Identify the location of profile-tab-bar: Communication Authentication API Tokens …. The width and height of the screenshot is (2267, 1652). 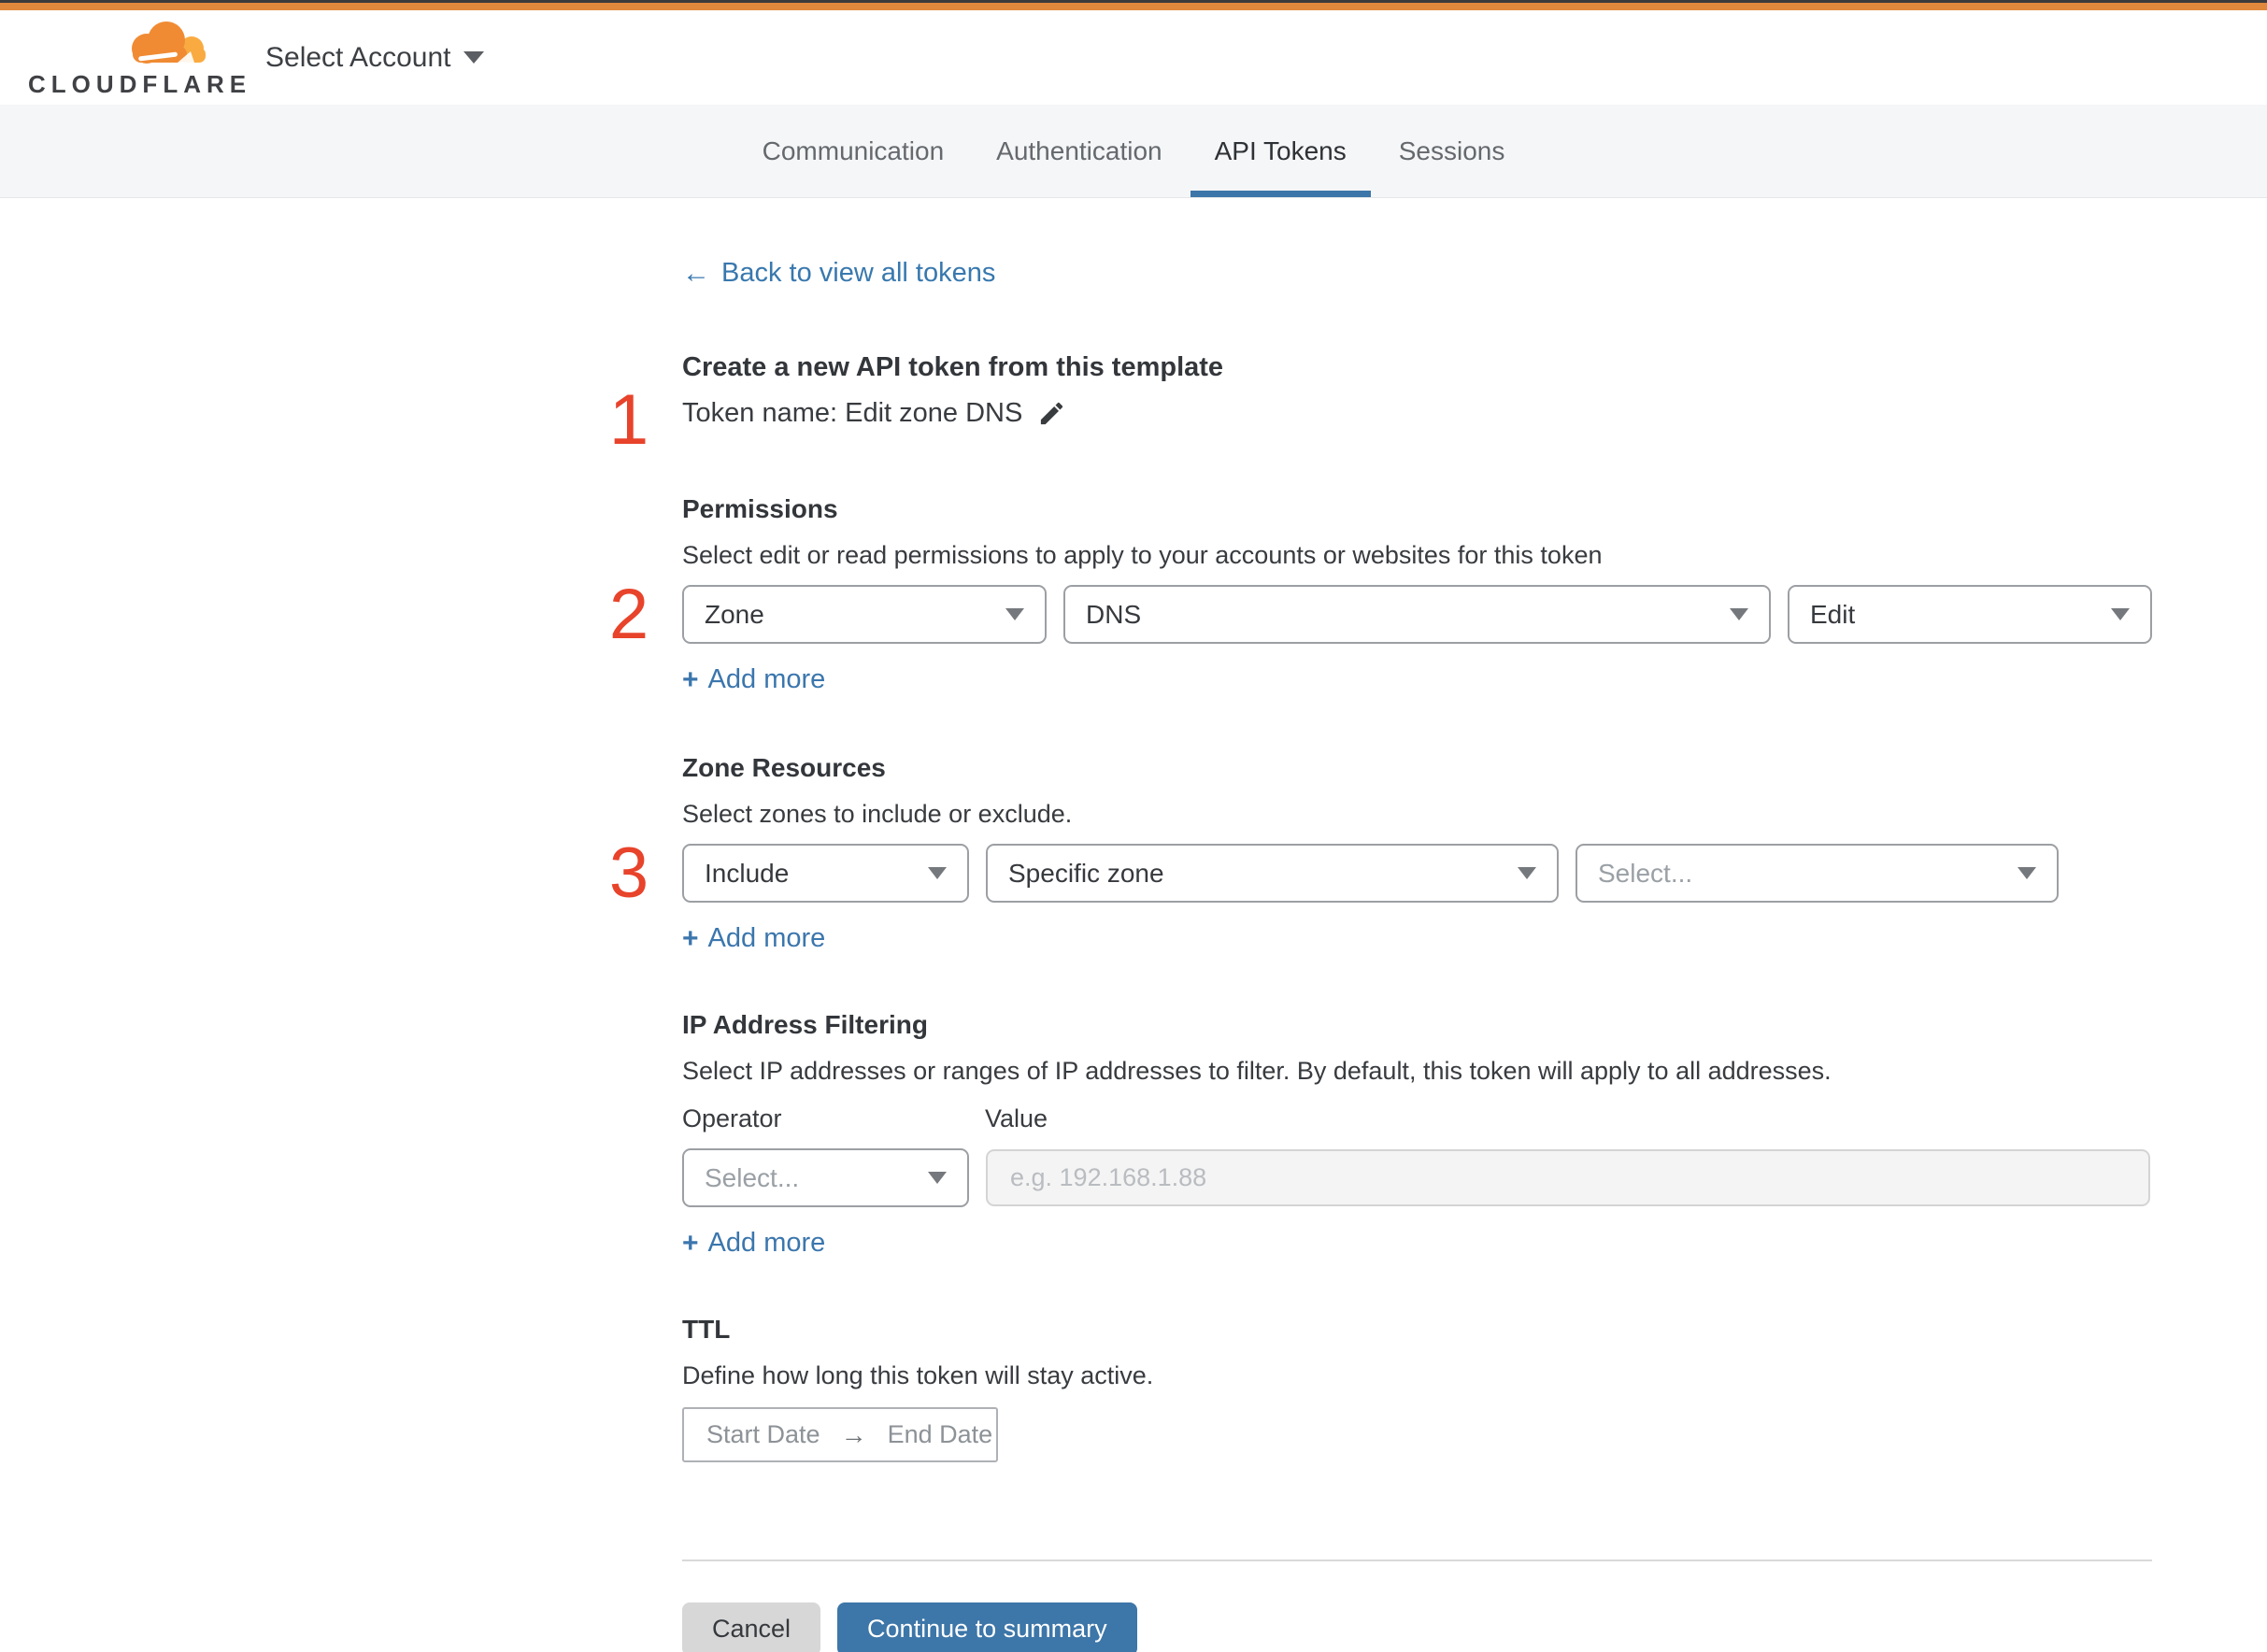
(1133, 152).